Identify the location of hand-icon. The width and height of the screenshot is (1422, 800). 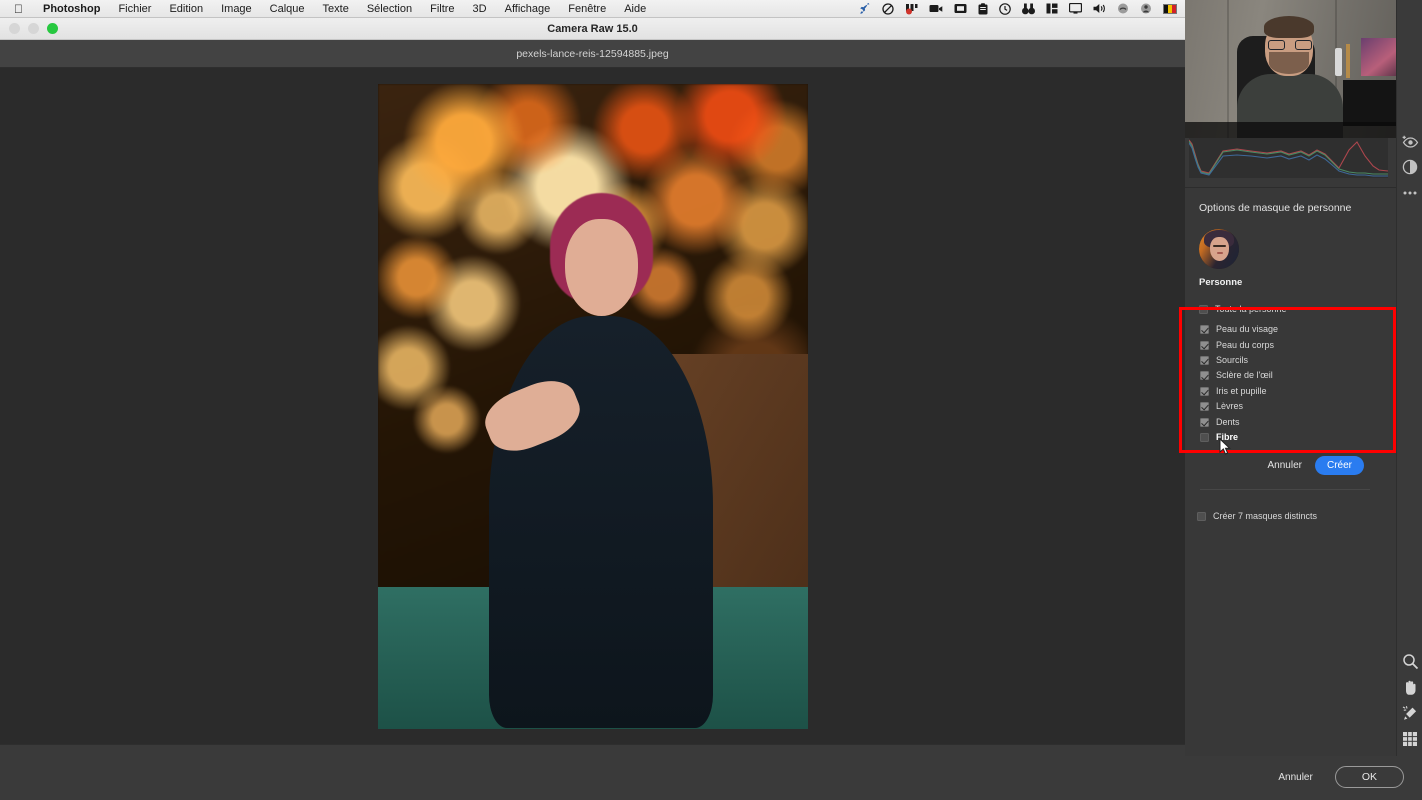
(1409, 687).